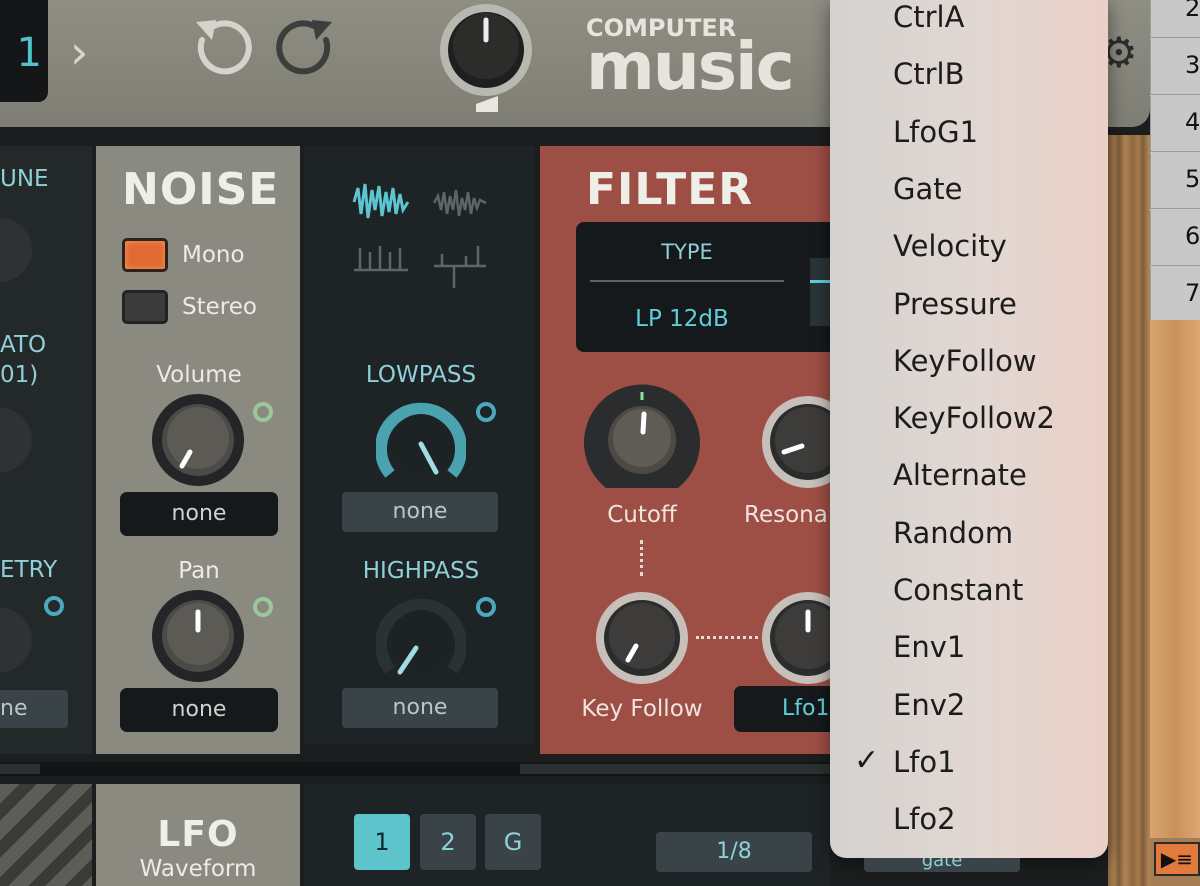 The image size is (1200, 886). What do you see at coordinates (34, 709) in the screenshot?
I see `symmetry-mod-dropdown: ne` at bounding box center [34, 709].